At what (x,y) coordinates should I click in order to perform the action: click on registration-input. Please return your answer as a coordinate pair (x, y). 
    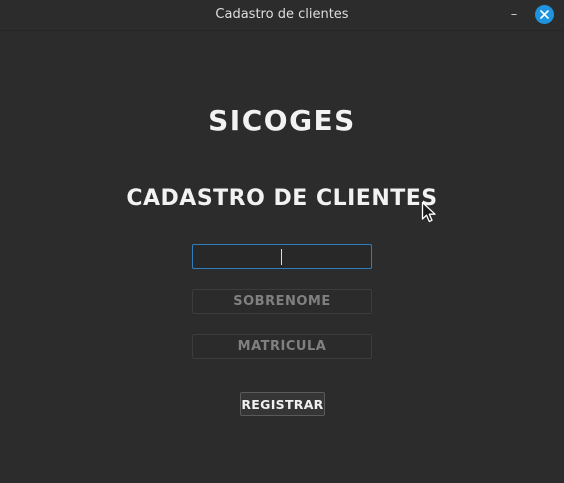
    Looking at the image, I should click on (282, 346).